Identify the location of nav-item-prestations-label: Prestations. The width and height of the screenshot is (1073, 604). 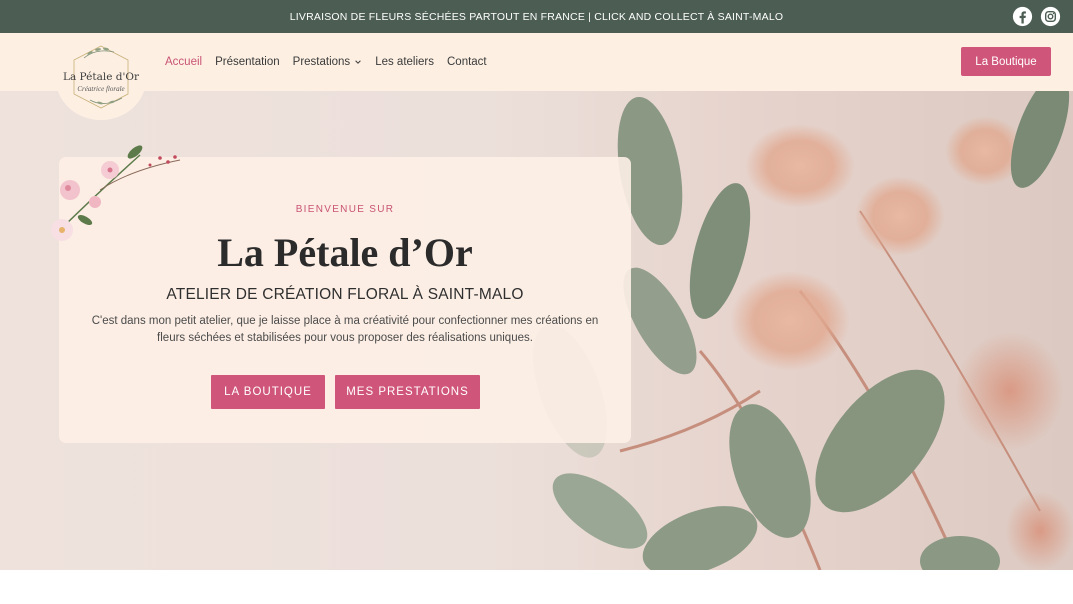
(321, 62).